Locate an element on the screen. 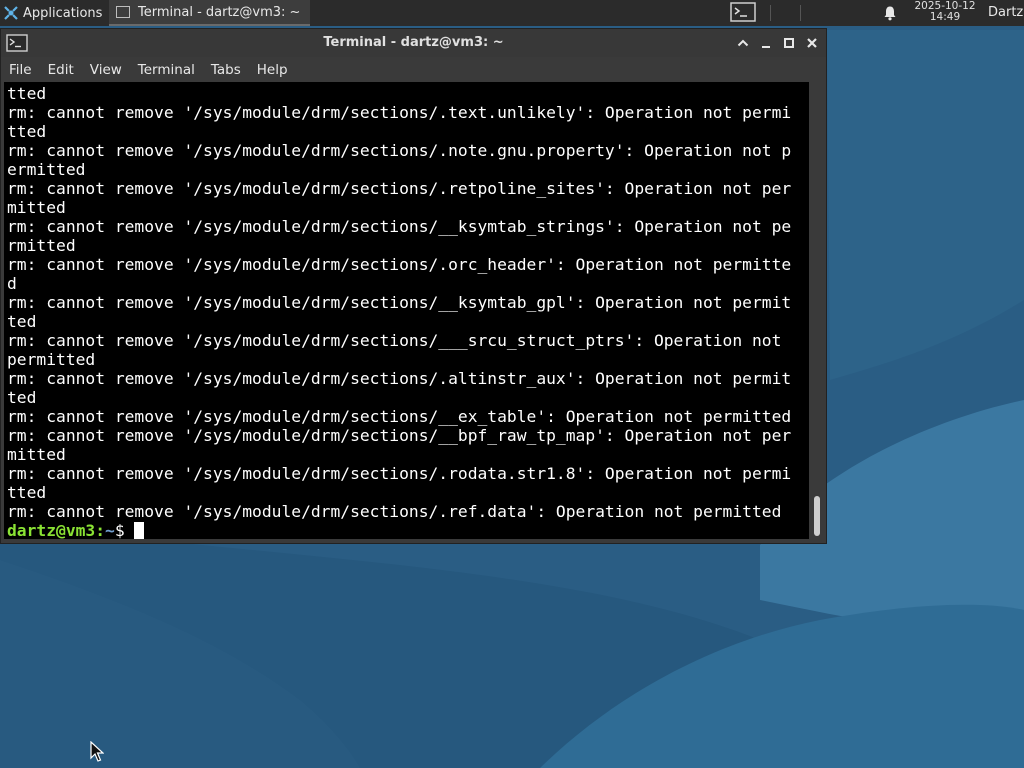  terminal-line: ermitted is located at coordinates (46, 169).